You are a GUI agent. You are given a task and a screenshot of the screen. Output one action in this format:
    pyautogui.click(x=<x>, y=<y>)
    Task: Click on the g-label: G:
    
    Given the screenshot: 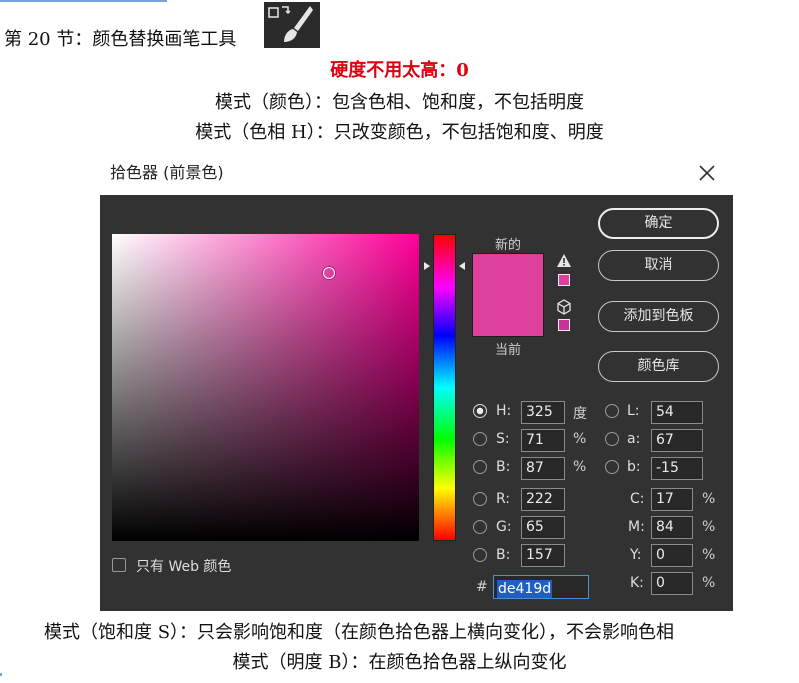 What is the action you would take?
    pyautogui.click(x=504, y=527)
    